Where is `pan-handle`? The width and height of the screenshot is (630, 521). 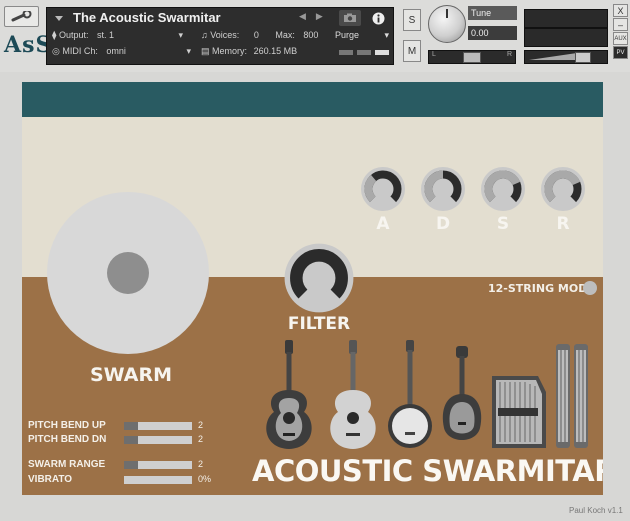 pan-handle is located at coordinates (472, 57).